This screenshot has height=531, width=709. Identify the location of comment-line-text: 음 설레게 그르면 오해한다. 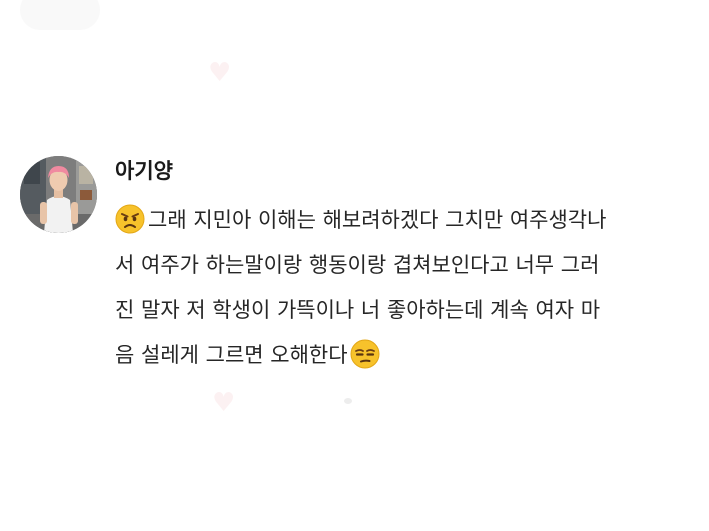
(231, 355).